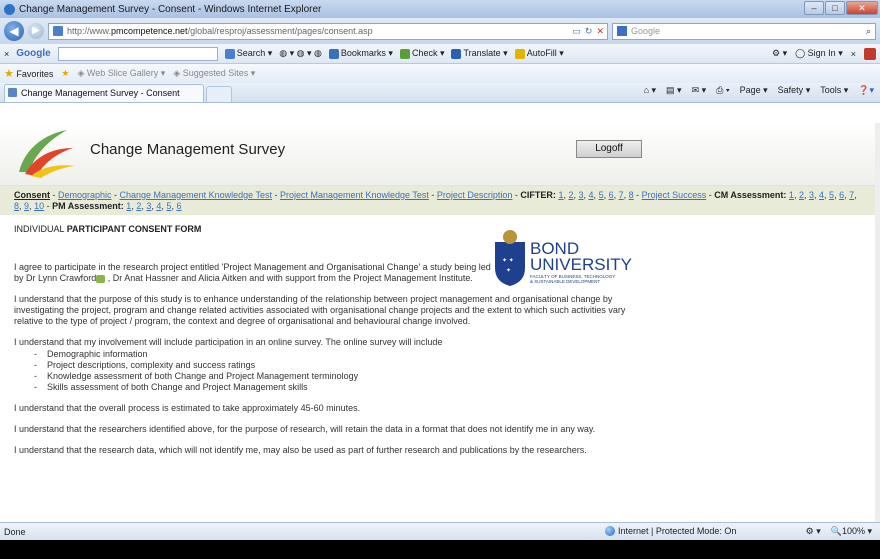 Image resolution: width=880 pixels, height=559 pixels. I want to click on star-icon, so click(333, 53).